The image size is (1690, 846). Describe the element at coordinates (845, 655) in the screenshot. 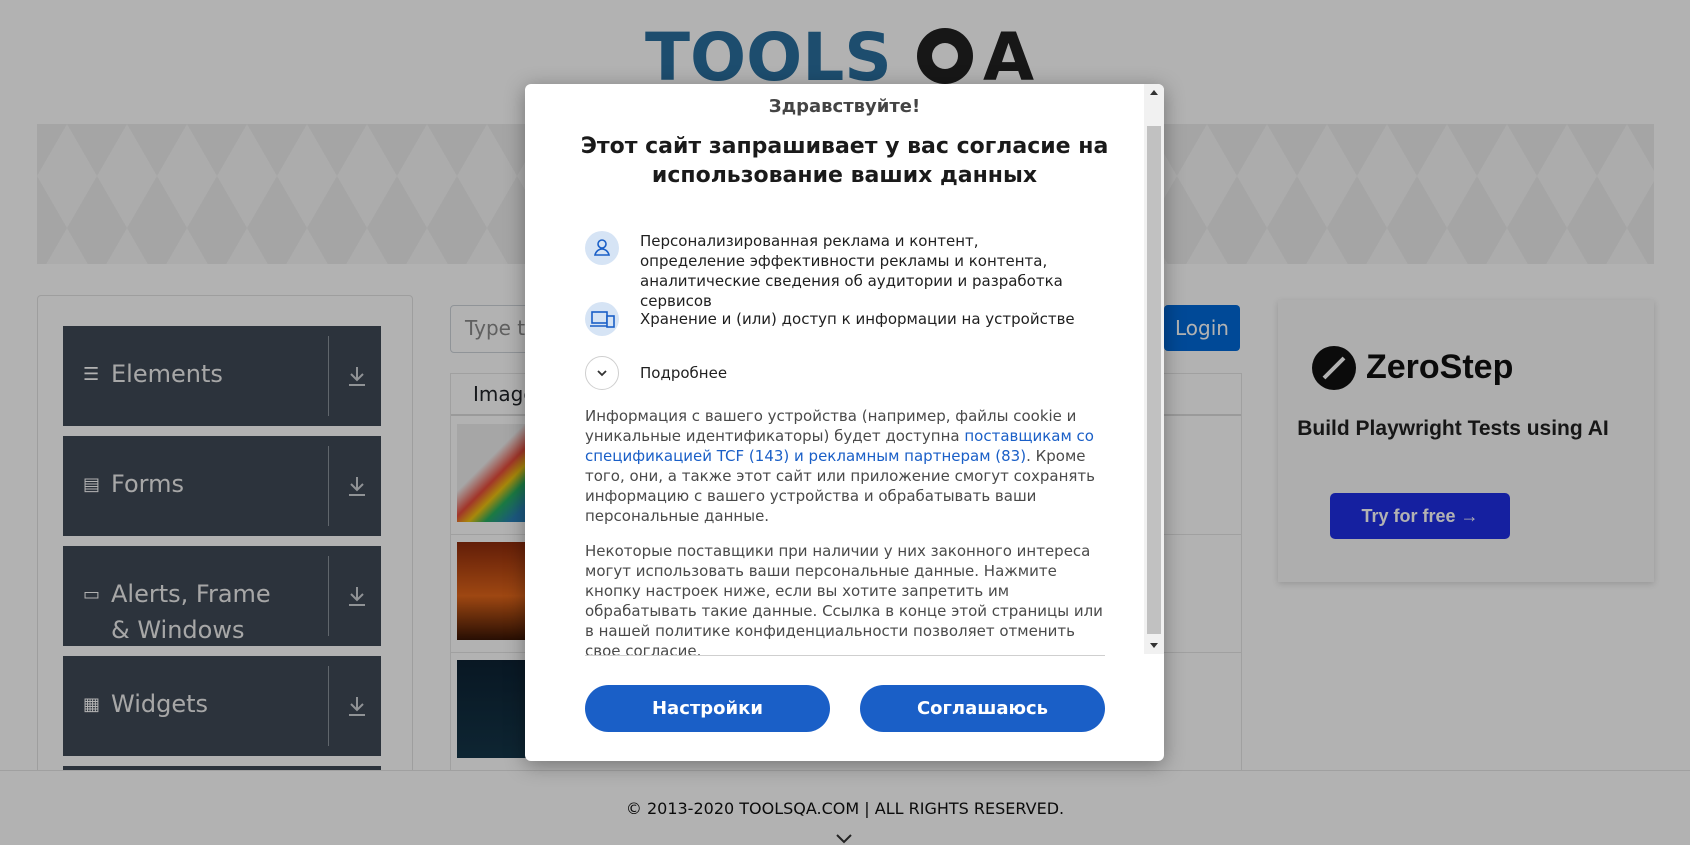

I see `divider` at that location.